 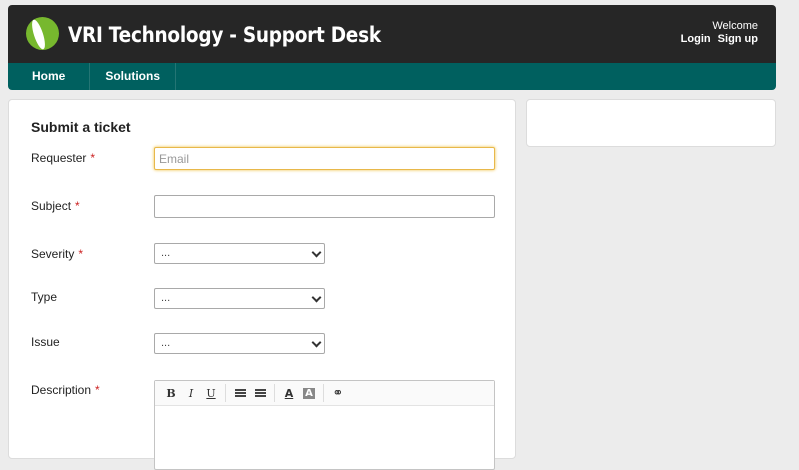 What do you see at coordinates (81, 127) in the screenshot?
I see `form-title: Submit a ticket` at bounding box center [81, 127].